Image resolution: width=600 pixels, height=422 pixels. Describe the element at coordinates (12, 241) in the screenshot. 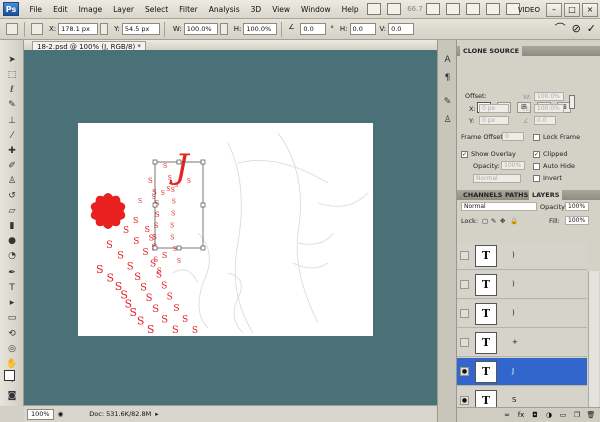

I see `blur-tool-icon: ●` at that location.